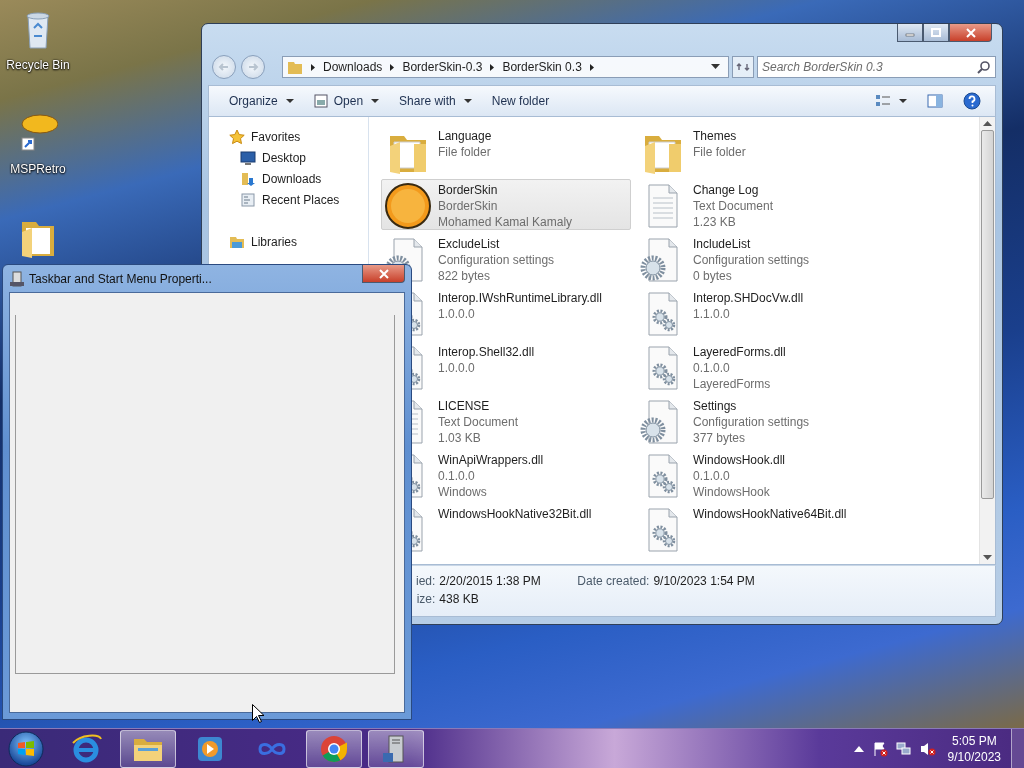 The image size is (1024, 768). I want to click on minimize-button, so click(910, 33).